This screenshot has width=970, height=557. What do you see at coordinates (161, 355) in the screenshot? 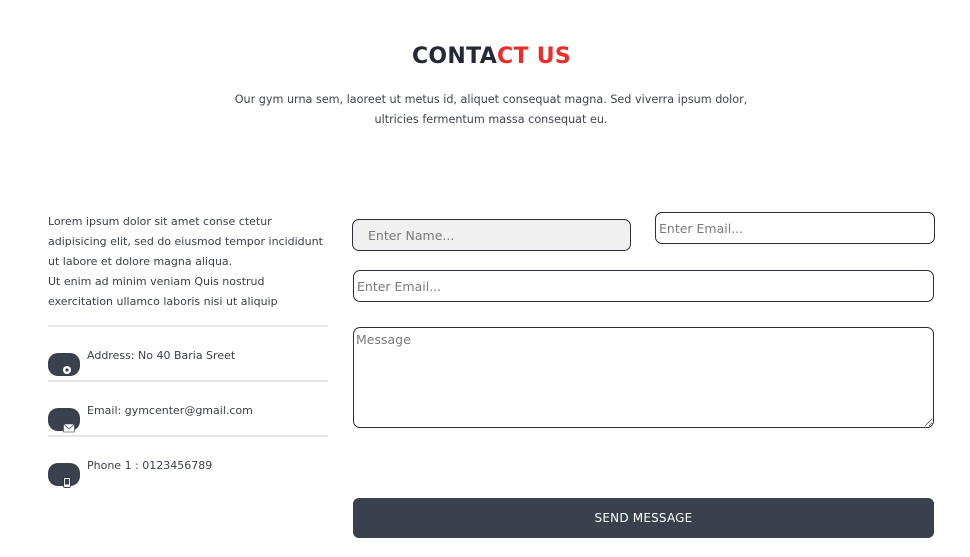
I see `contact-address-text: Address: No 40 Baria Sreet` at bounding box center [161, 355].